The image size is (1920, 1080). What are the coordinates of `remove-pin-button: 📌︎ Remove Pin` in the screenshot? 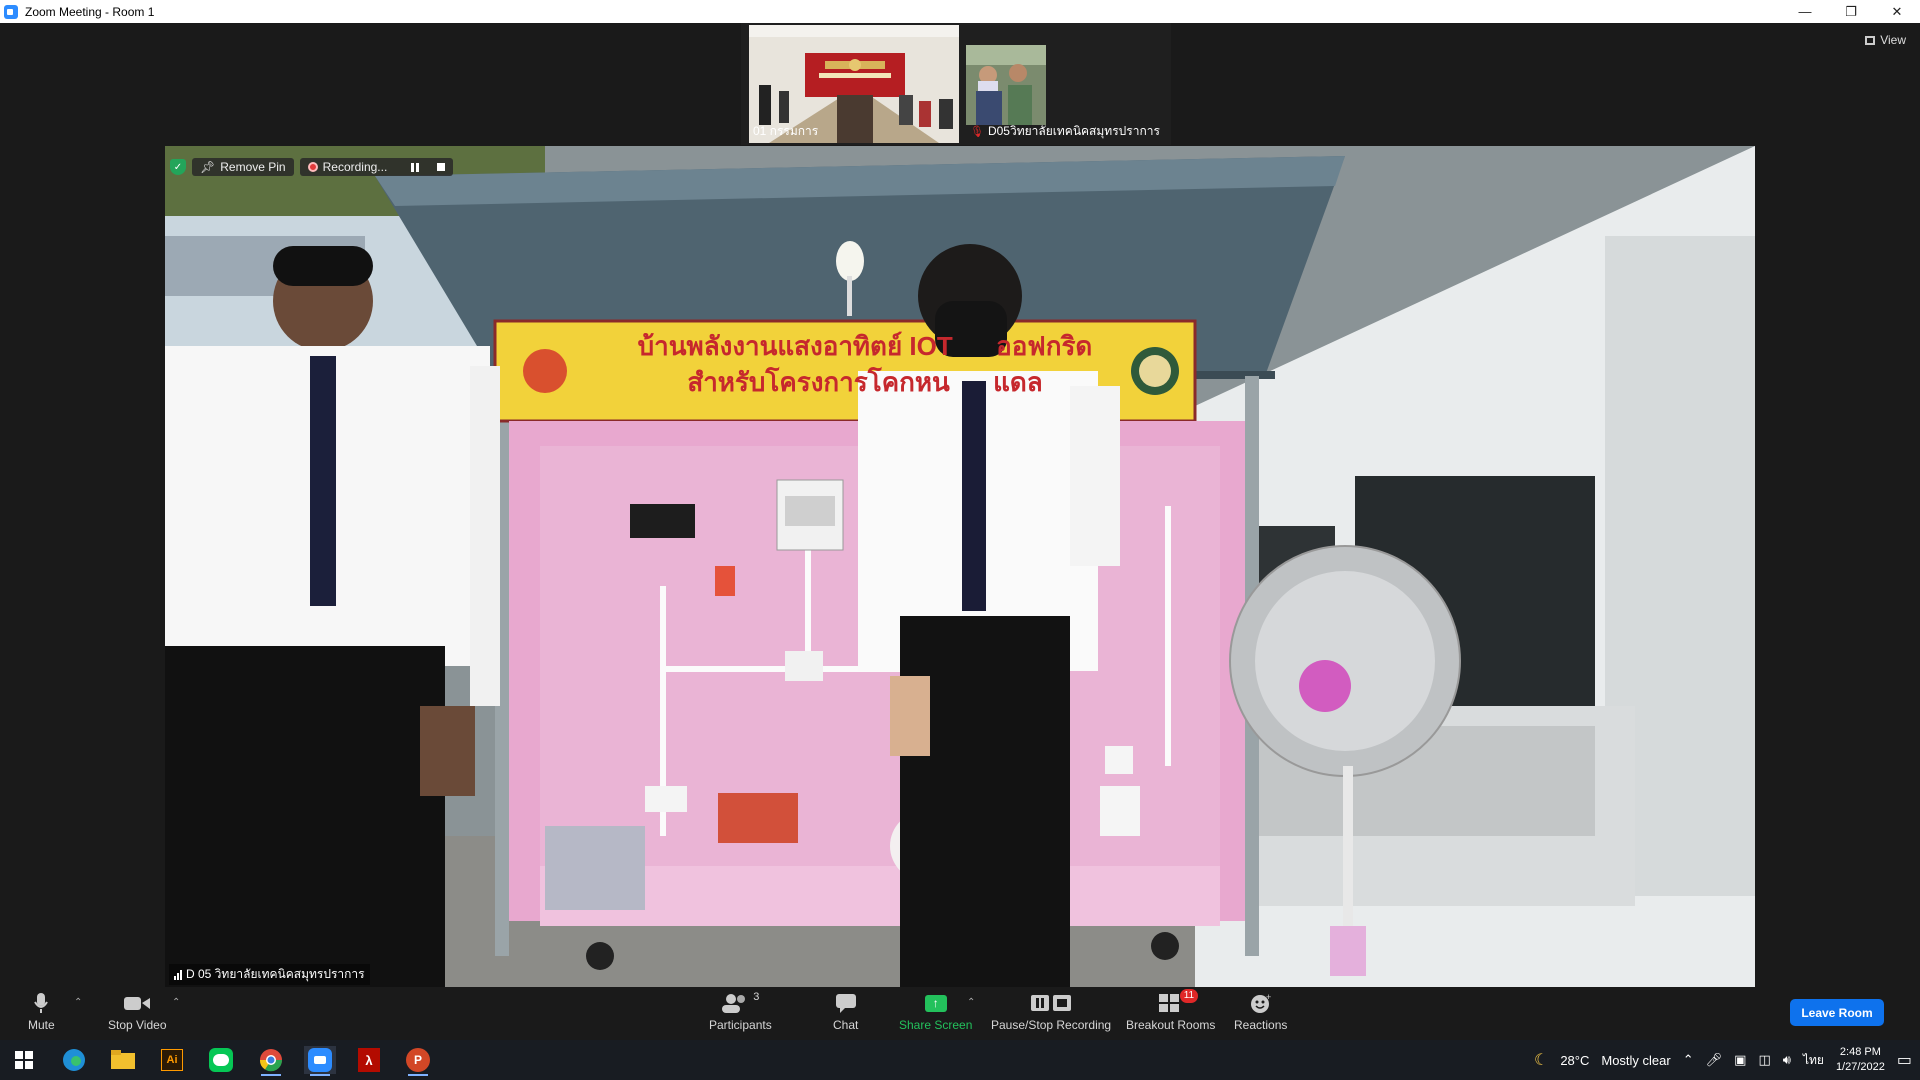 It's located at (243, 167).